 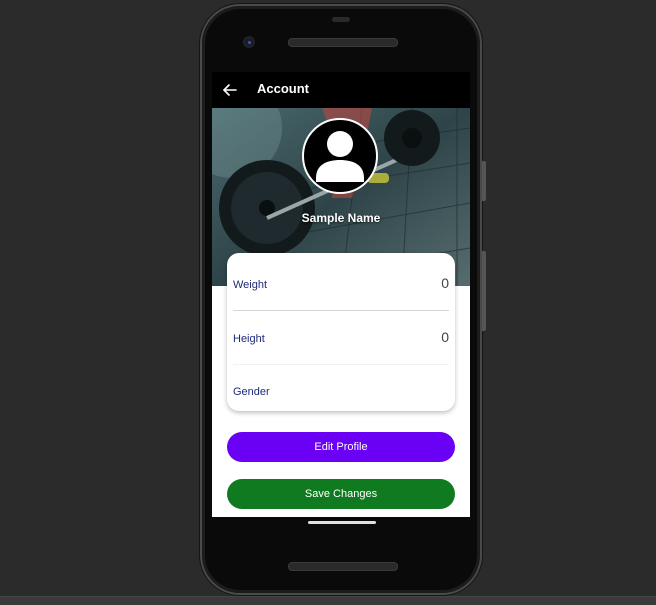 What do you see at coordinates (342, 522) in the screenshot?
I see `home-indicator` at bounding box center [342, 522].